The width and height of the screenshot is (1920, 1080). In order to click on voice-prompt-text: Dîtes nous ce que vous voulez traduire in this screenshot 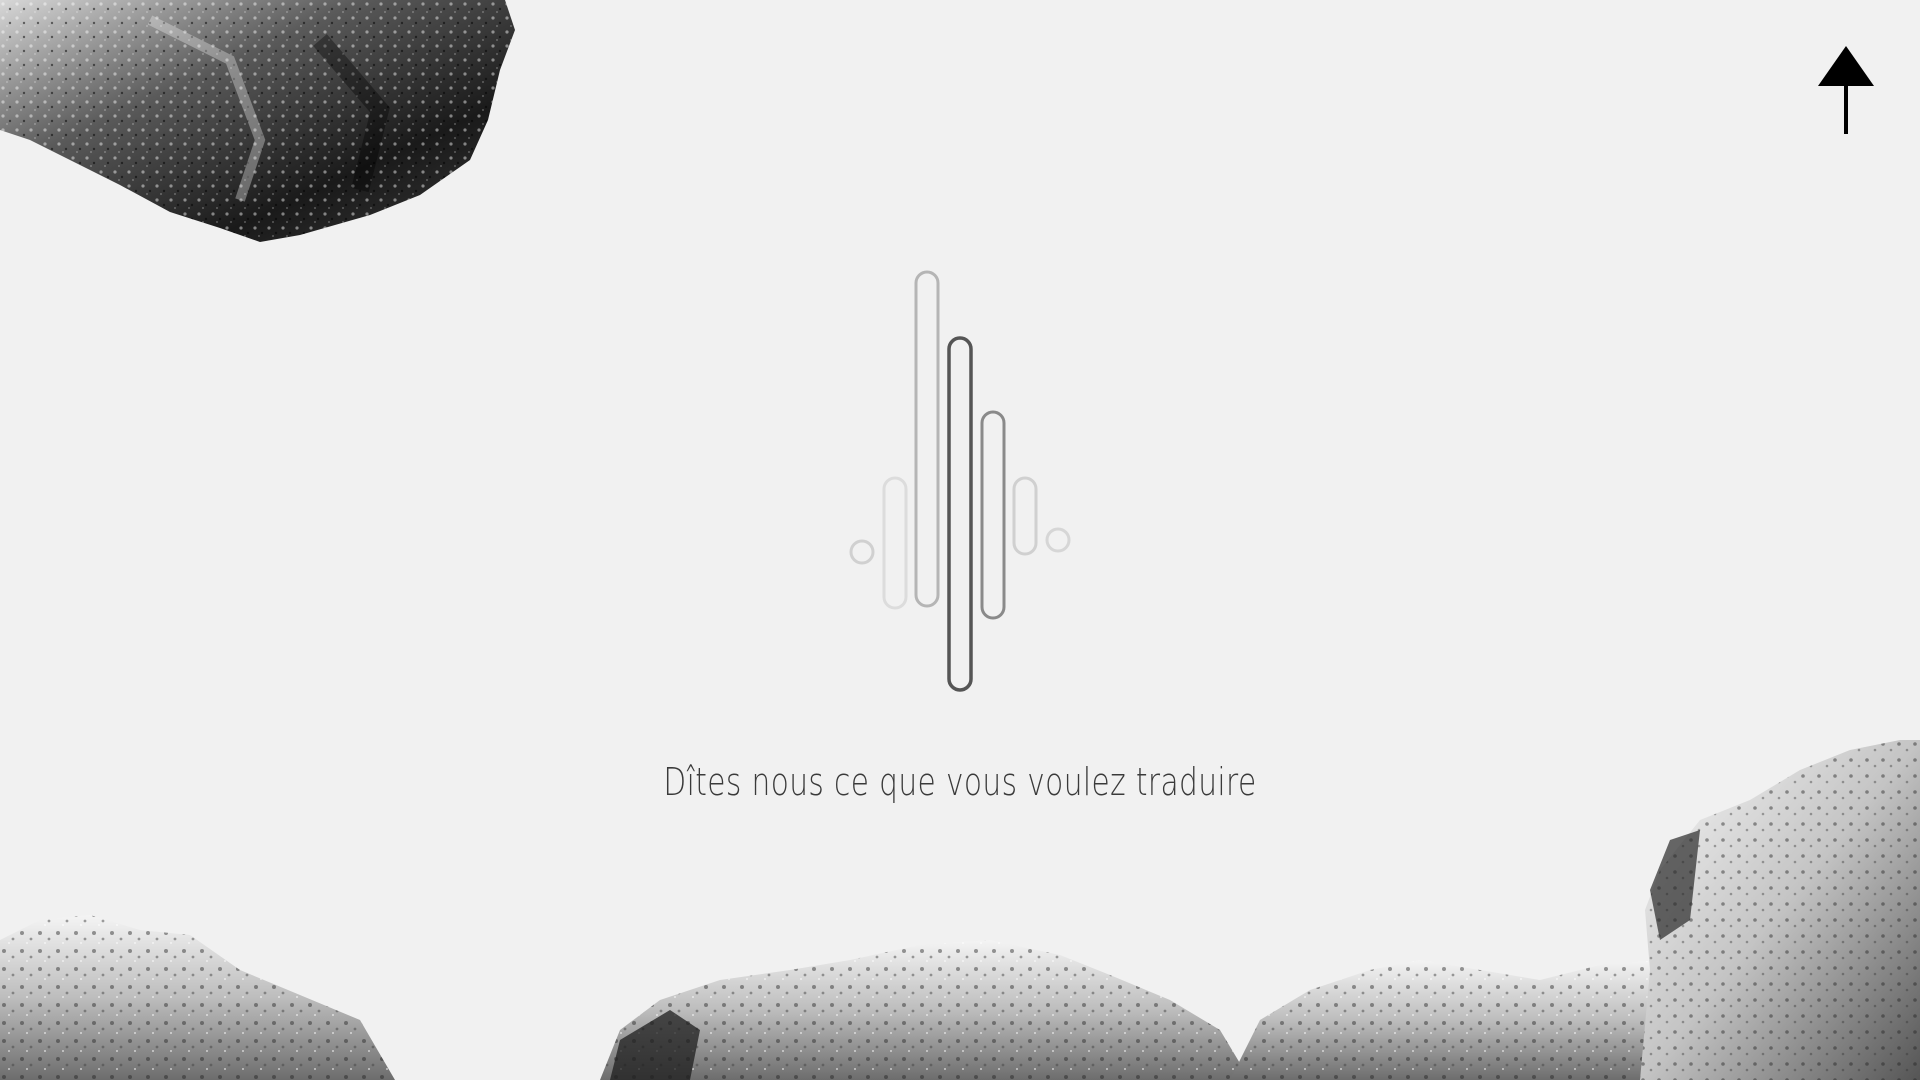, I will do `click(960, 782)`.